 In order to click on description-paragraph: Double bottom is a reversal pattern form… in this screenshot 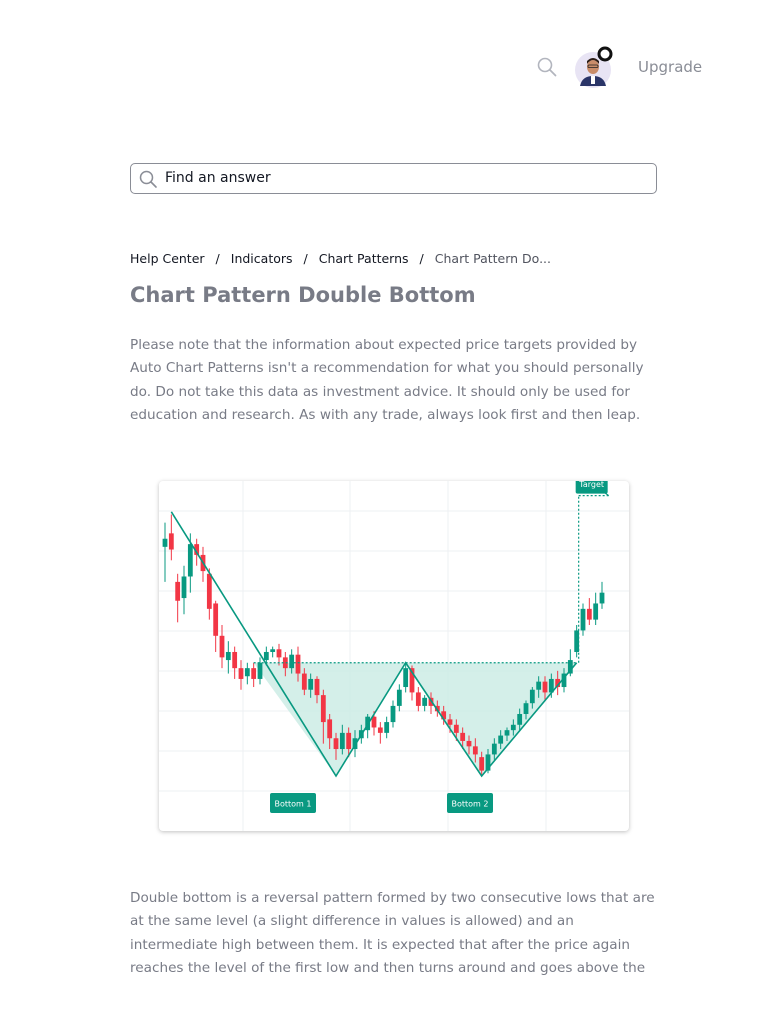, I will do `click(392, 933)`.